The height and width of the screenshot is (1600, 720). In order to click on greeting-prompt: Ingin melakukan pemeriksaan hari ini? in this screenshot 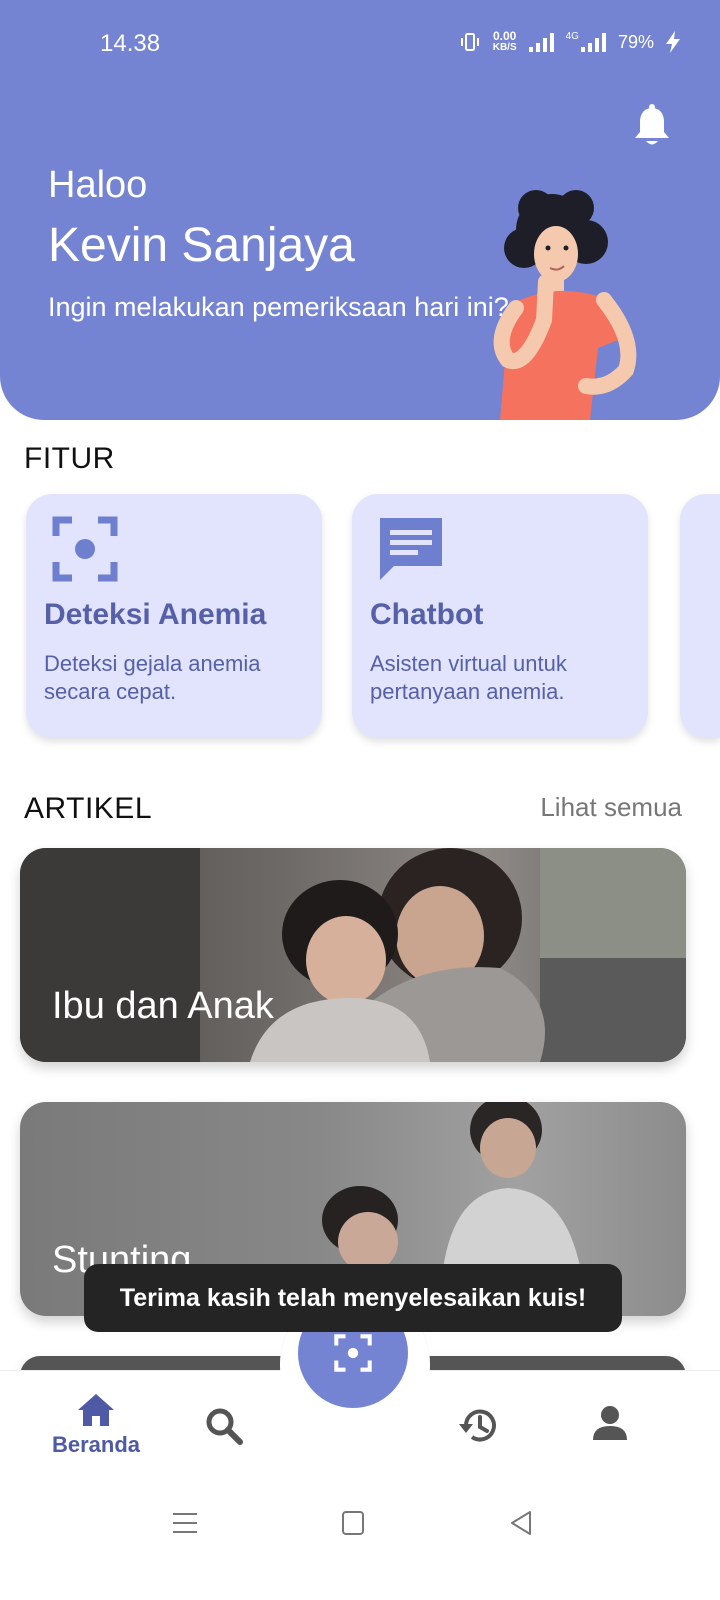, I will do `click(278, 307)`.